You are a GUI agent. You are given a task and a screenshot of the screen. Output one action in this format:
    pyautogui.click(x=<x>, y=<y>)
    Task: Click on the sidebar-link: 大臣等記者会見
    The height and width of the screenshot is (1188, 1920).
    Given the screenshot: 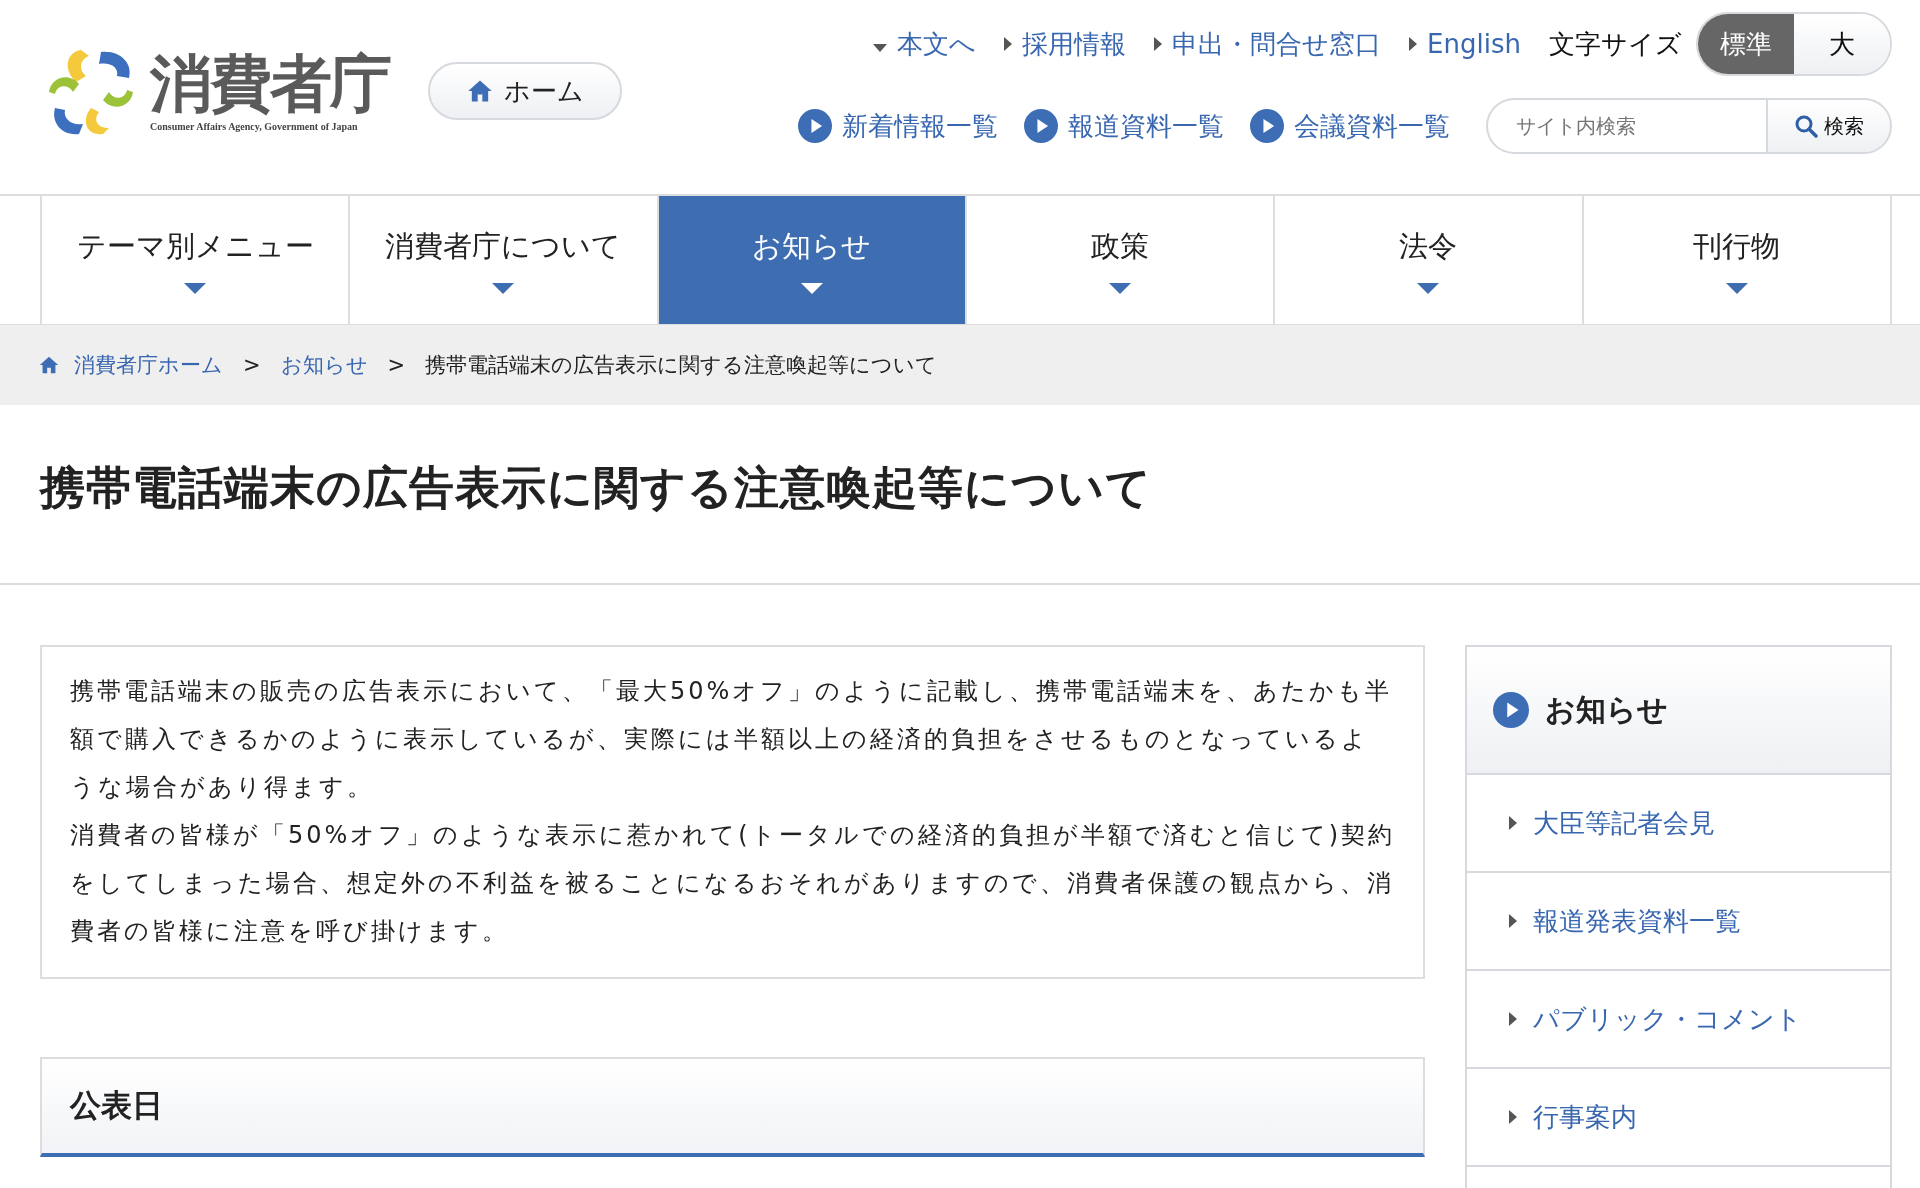 What is the action you would take?
    pyautogui.click(x=1678, y=824)
    